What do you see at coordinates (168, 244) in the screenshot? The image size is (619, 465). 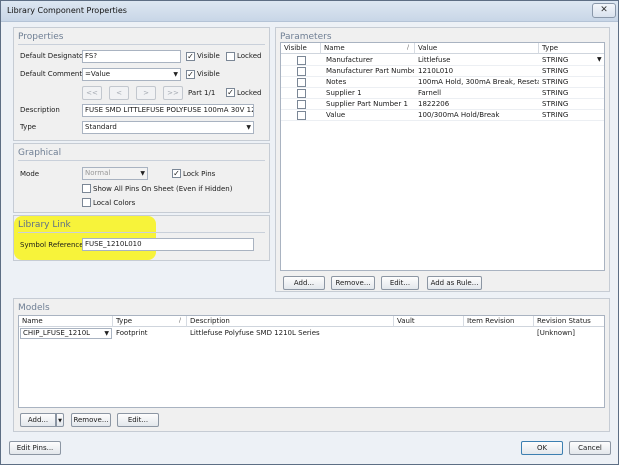 I see `symbol-reference-field: FUSE_1210L010` at bounding box center [168, 244].